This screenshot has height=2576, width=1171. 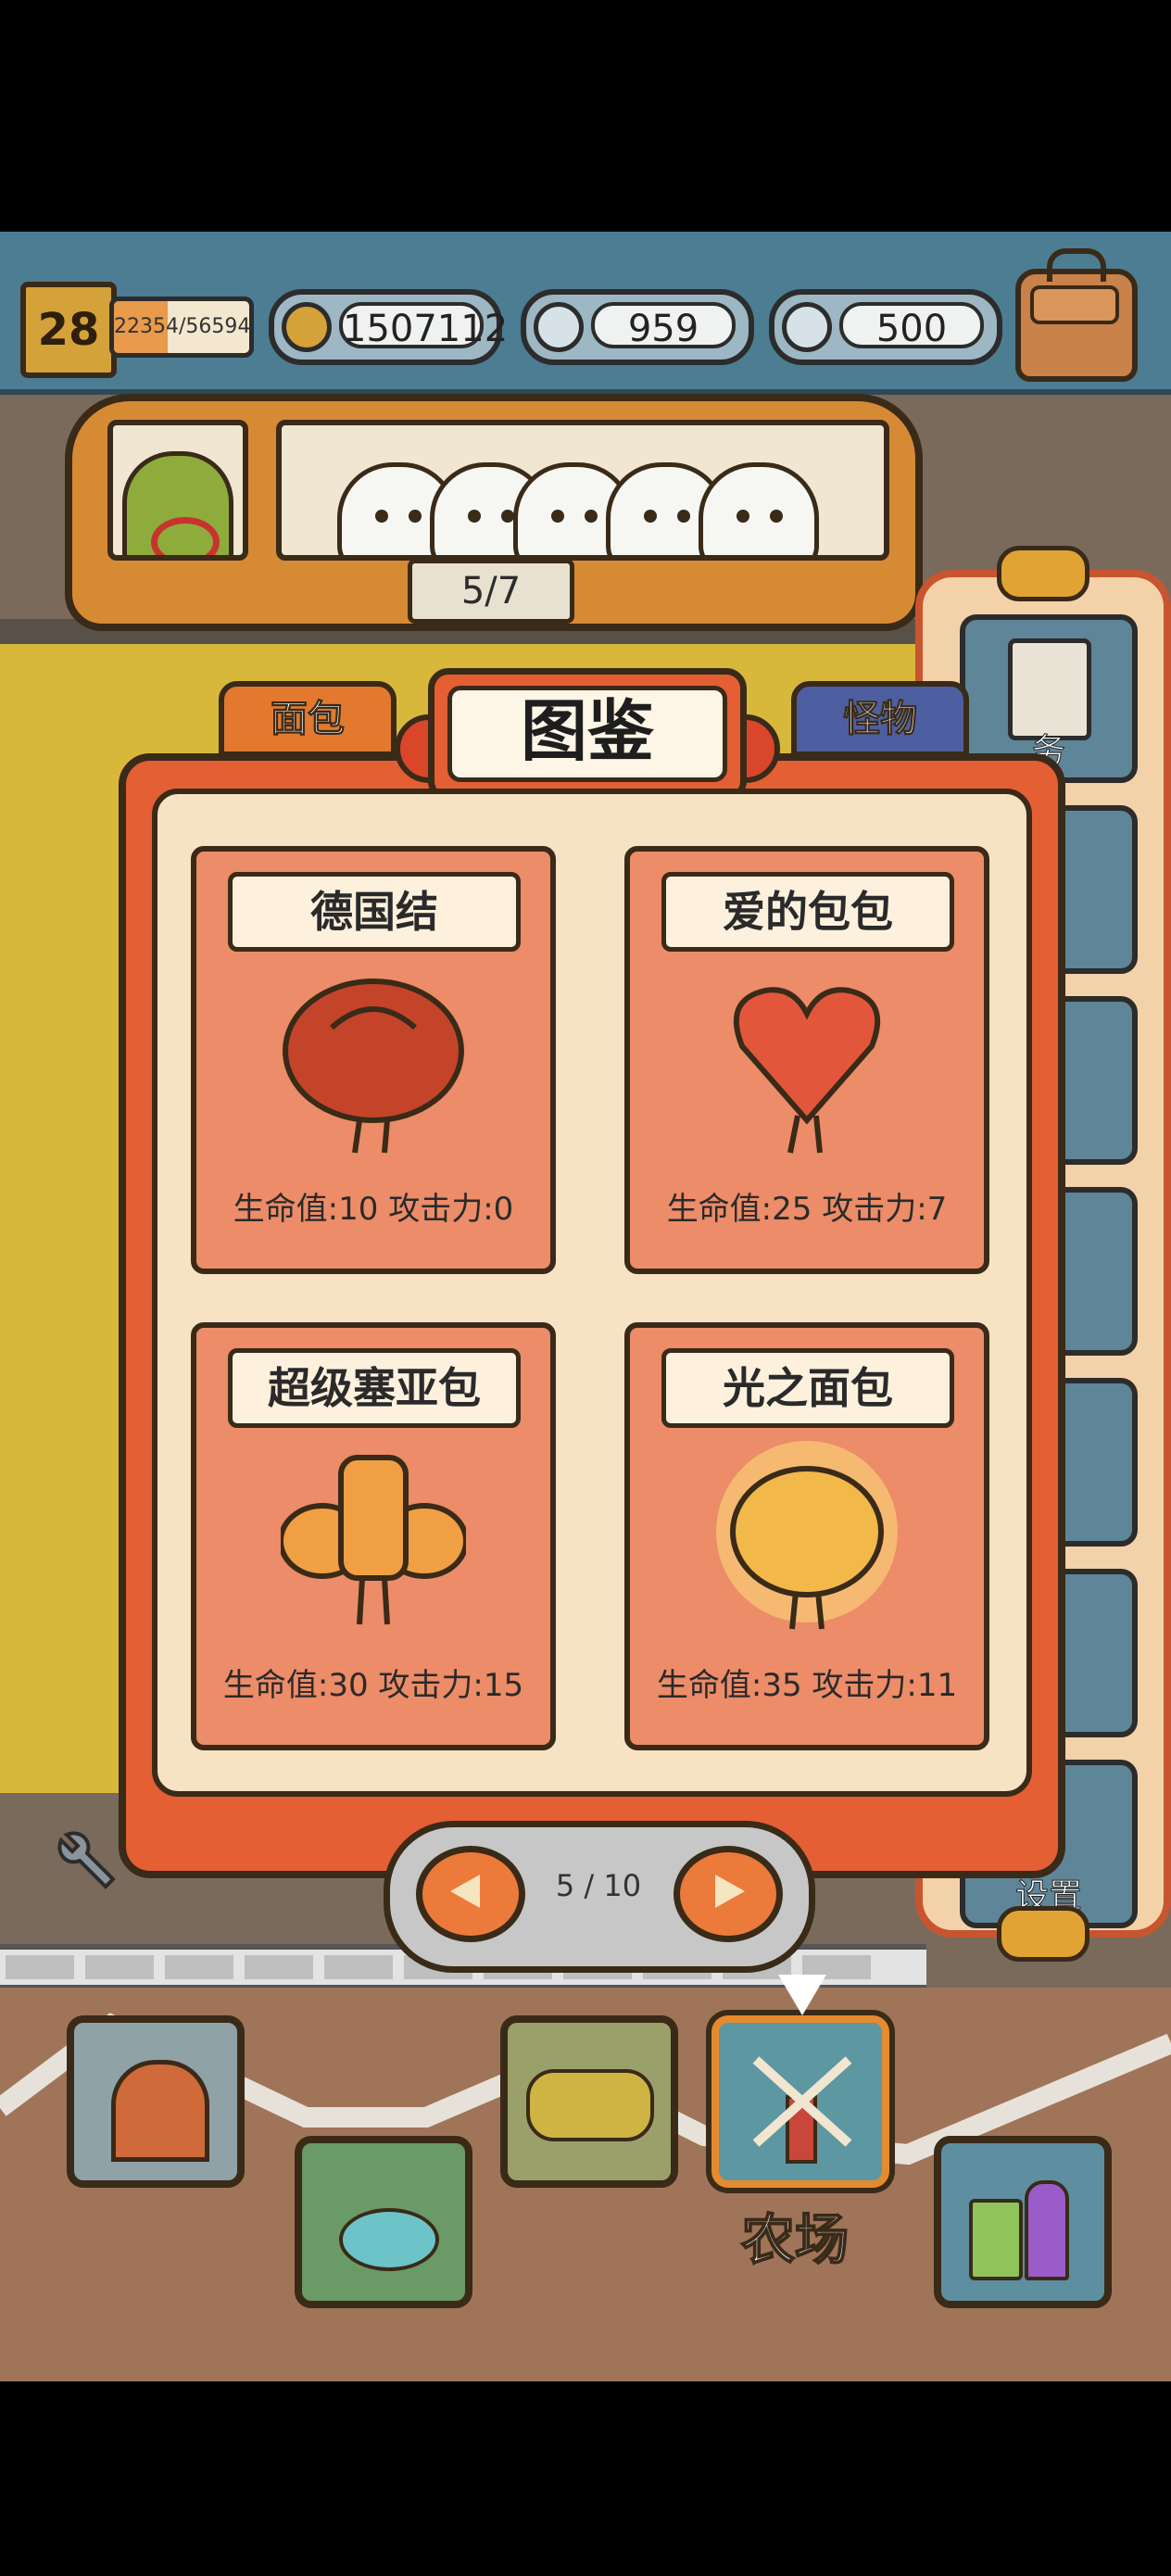 I want to click on ring-value: 500, so click(x=912, y=326).